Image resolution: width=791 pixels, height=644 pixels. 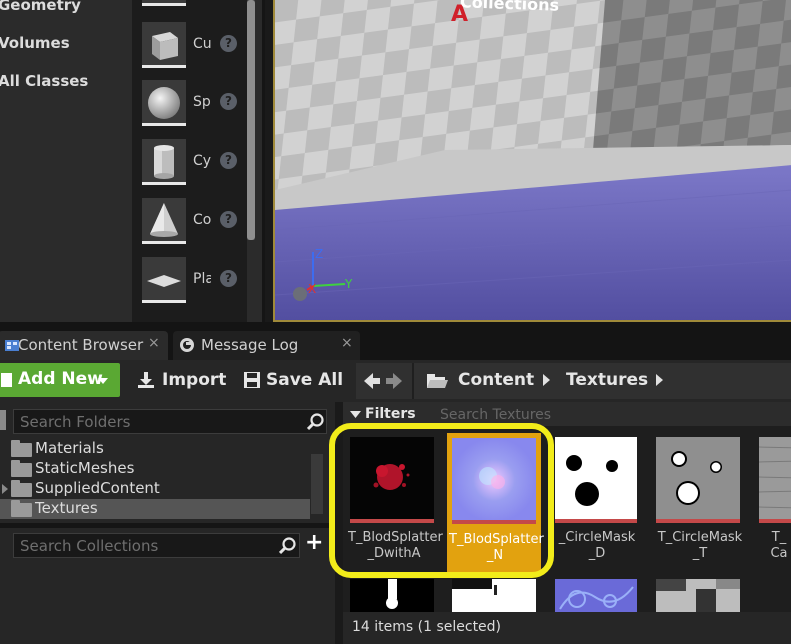 What do you see at coordinates (202, 279) in the screenshot?
I see `shape-label: Pla` at bounding box center [202, 279].